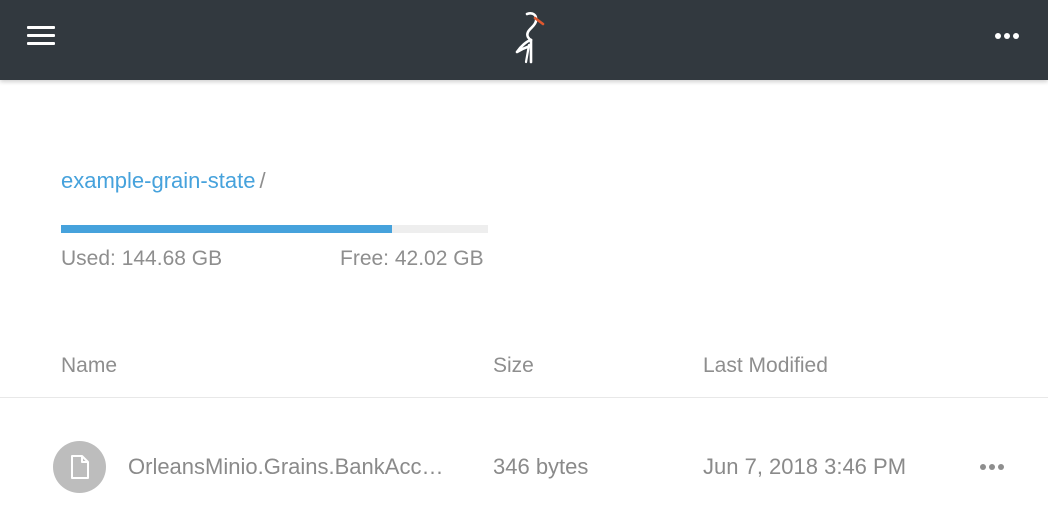 The image size is (1048, 518). What do you see at coordinates (992, 467) in the screenshot?
I see `row-actions-more-icon` at bounding box center [992, 467].